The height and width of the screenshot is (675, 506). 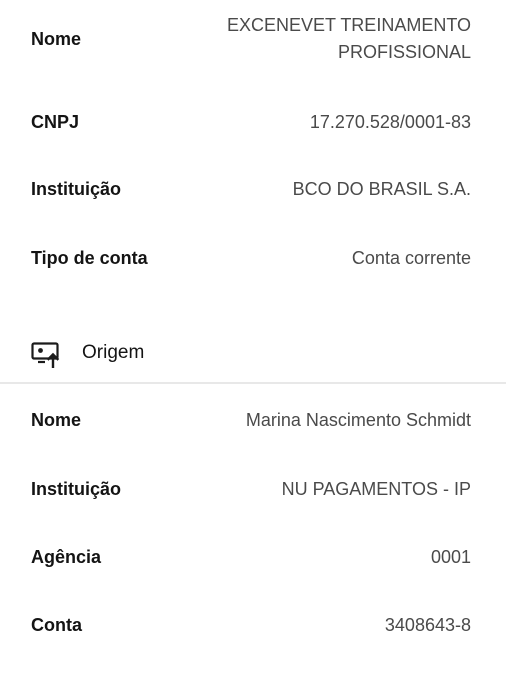 I want to click on screen-upload-icon, so click(x=46, y=355).